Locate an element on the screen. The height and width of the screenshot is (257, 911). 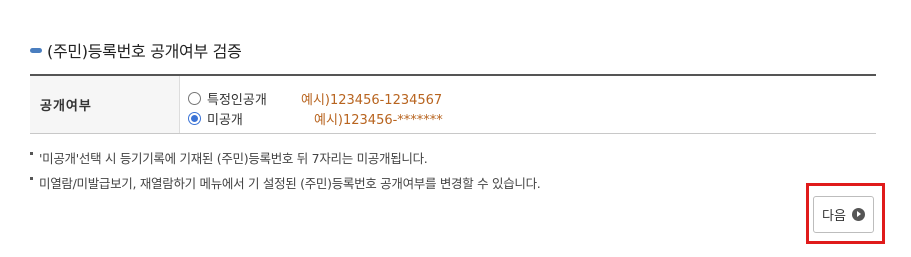
play-circle-icon is located at coordinates (858, 214).